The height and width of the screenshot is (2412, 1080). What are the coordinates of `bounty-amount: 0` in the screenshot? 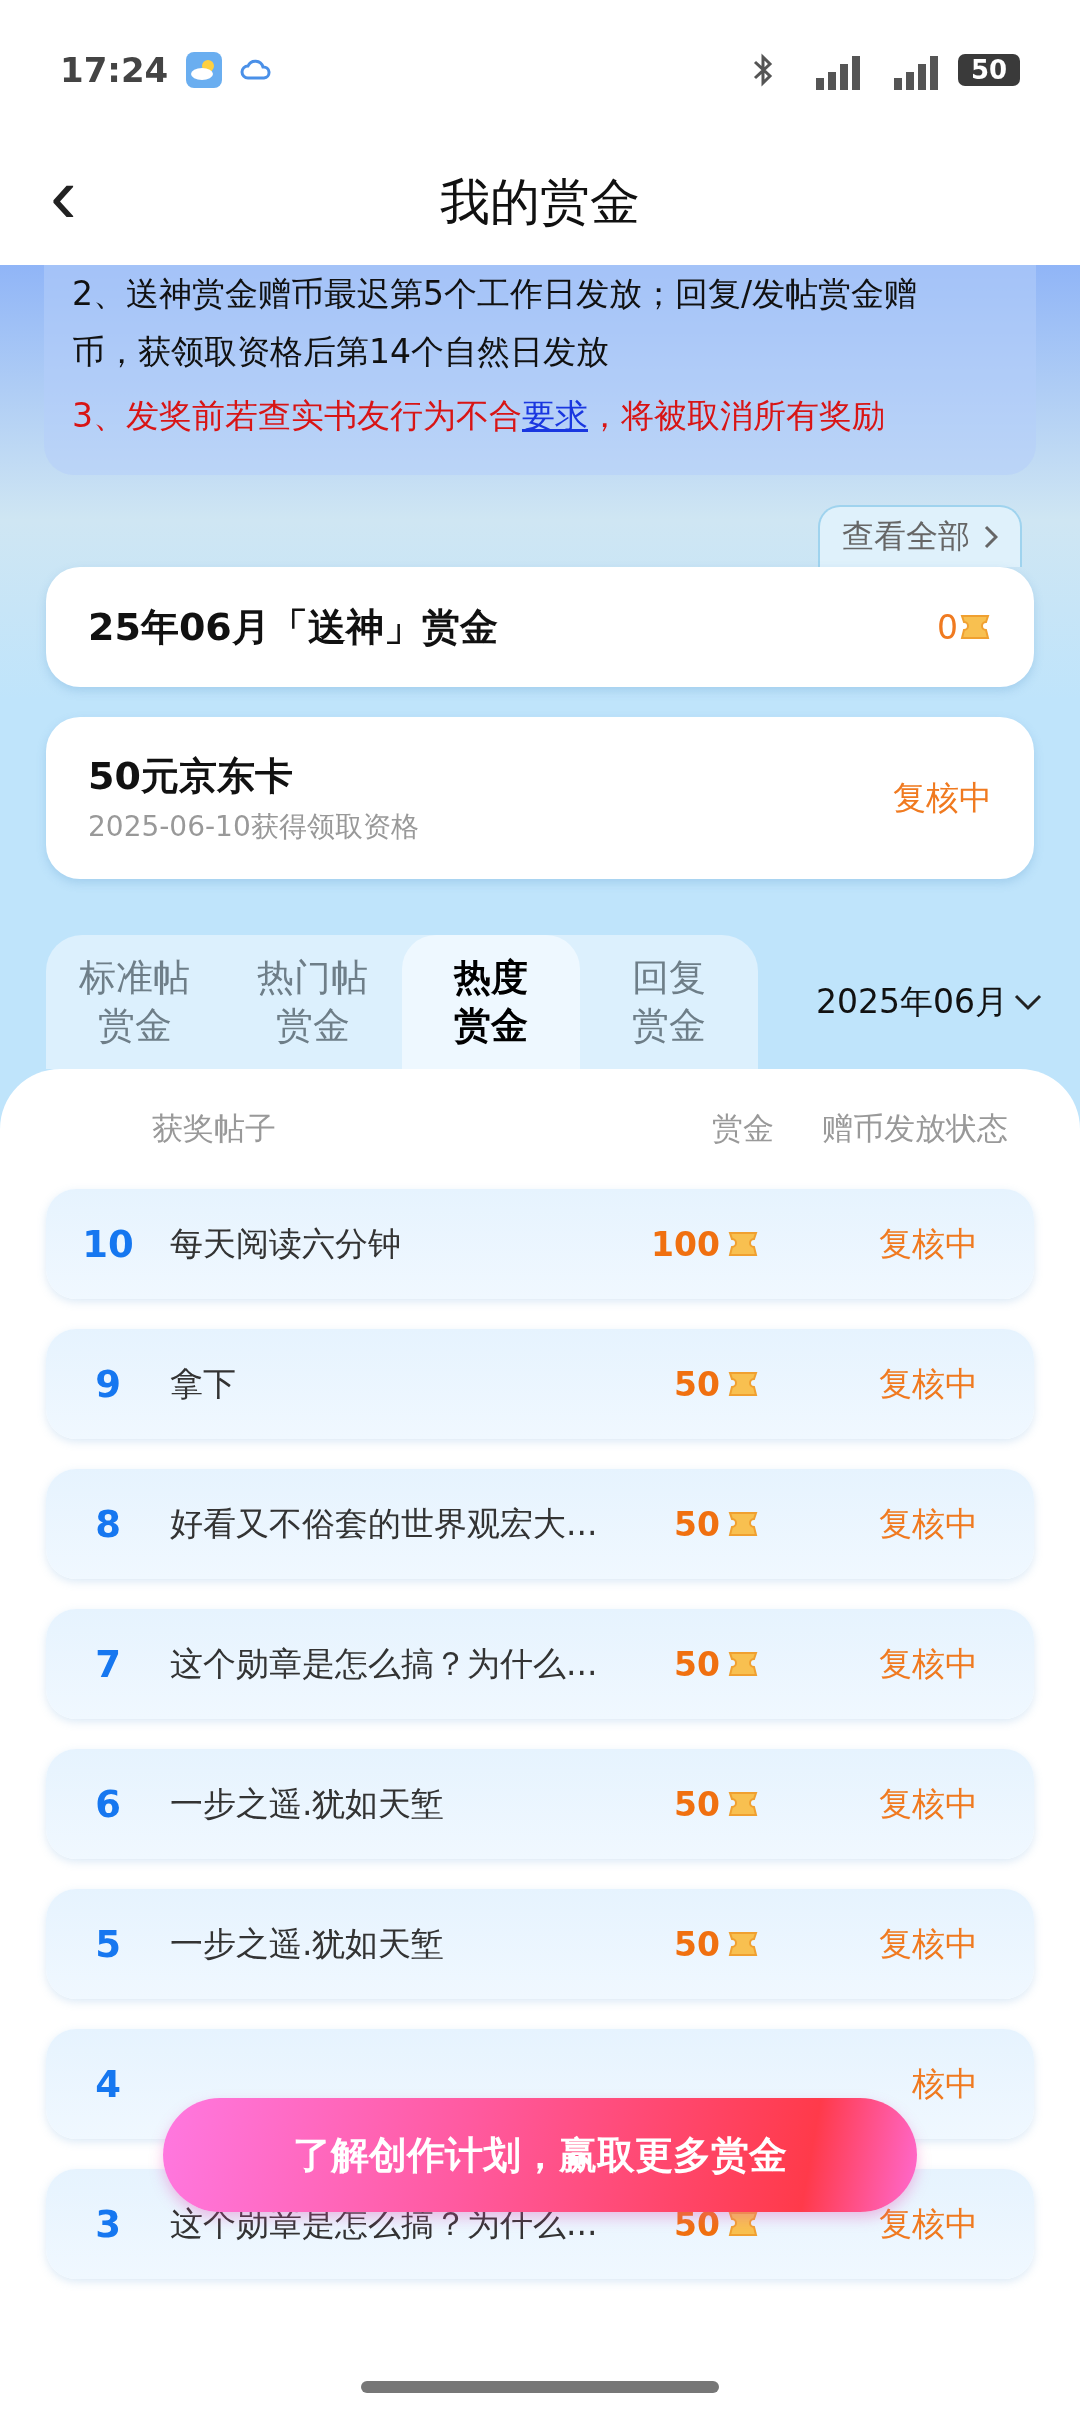 It's located at (947, 627).